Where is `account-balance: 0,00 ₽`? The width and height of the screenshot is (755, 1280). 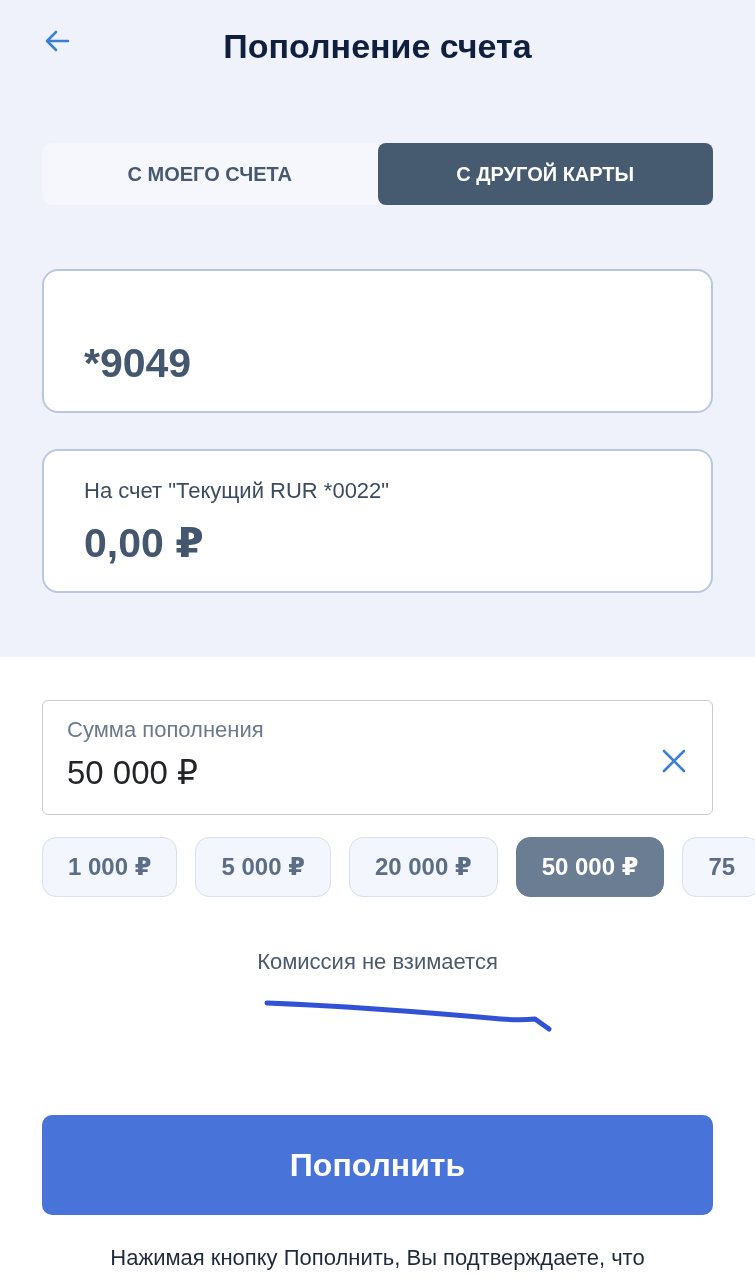 account-balance: 0,00 ₽ is located at coordinates (144, 543).